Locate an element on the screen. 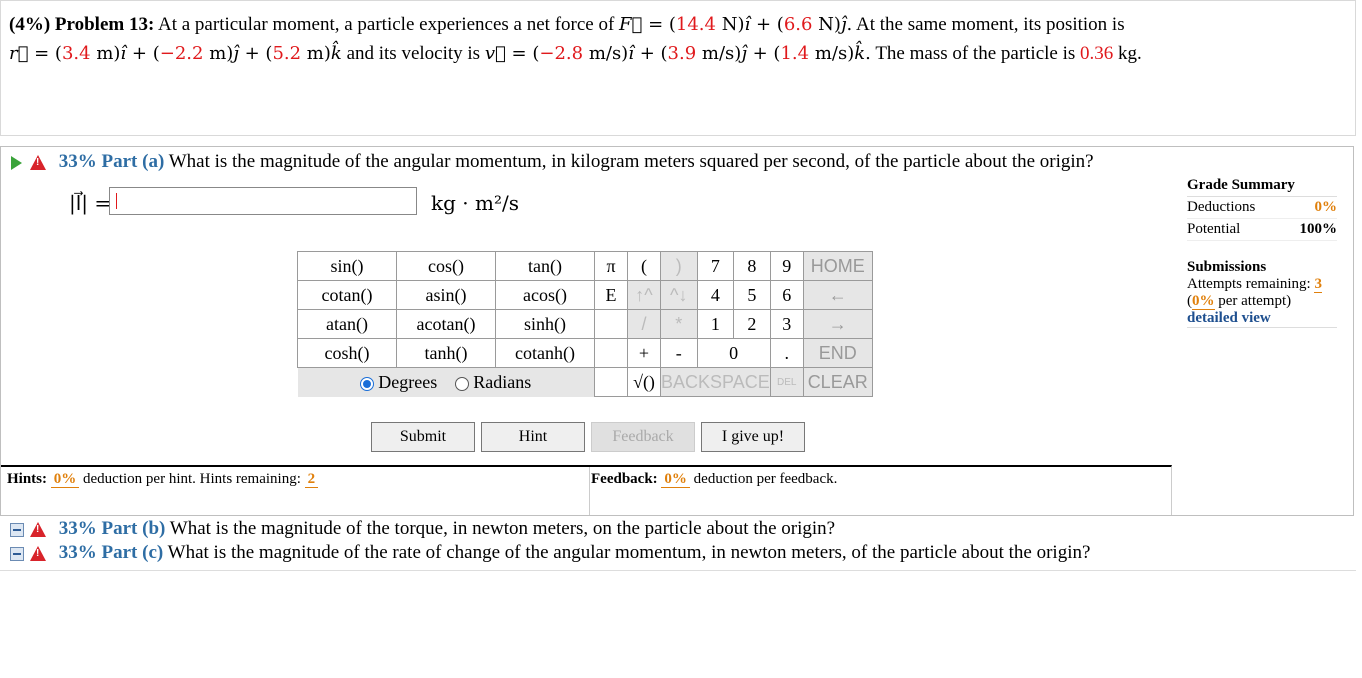  key-8: 8 is located at coordinates (752, 266).